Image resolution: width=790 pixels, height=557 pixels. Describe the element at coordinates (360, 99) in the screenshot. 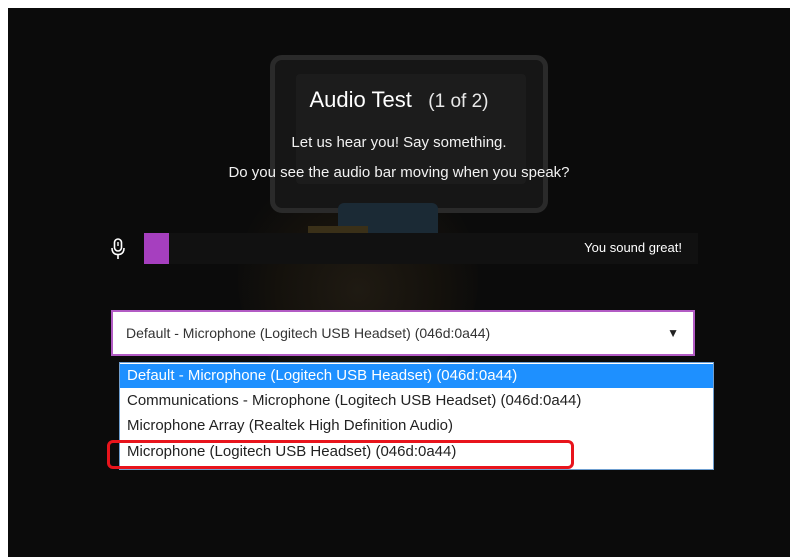

I see `dialog-title: Audio Test` at that location.